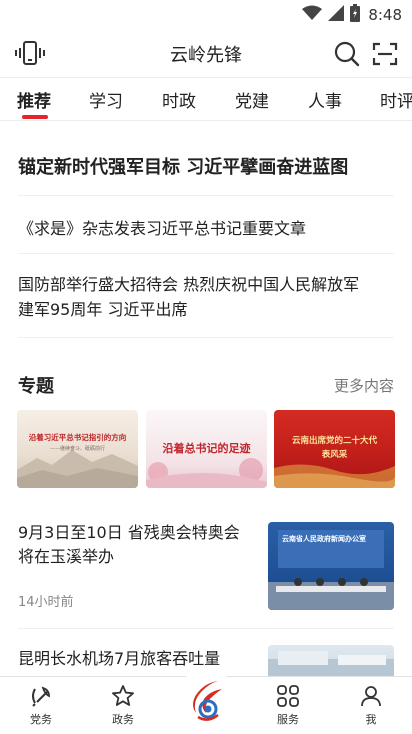  What do you see at coordinates (347, 54) in the screenshot?
I see `search-icon` at bounding box center [347, 54].